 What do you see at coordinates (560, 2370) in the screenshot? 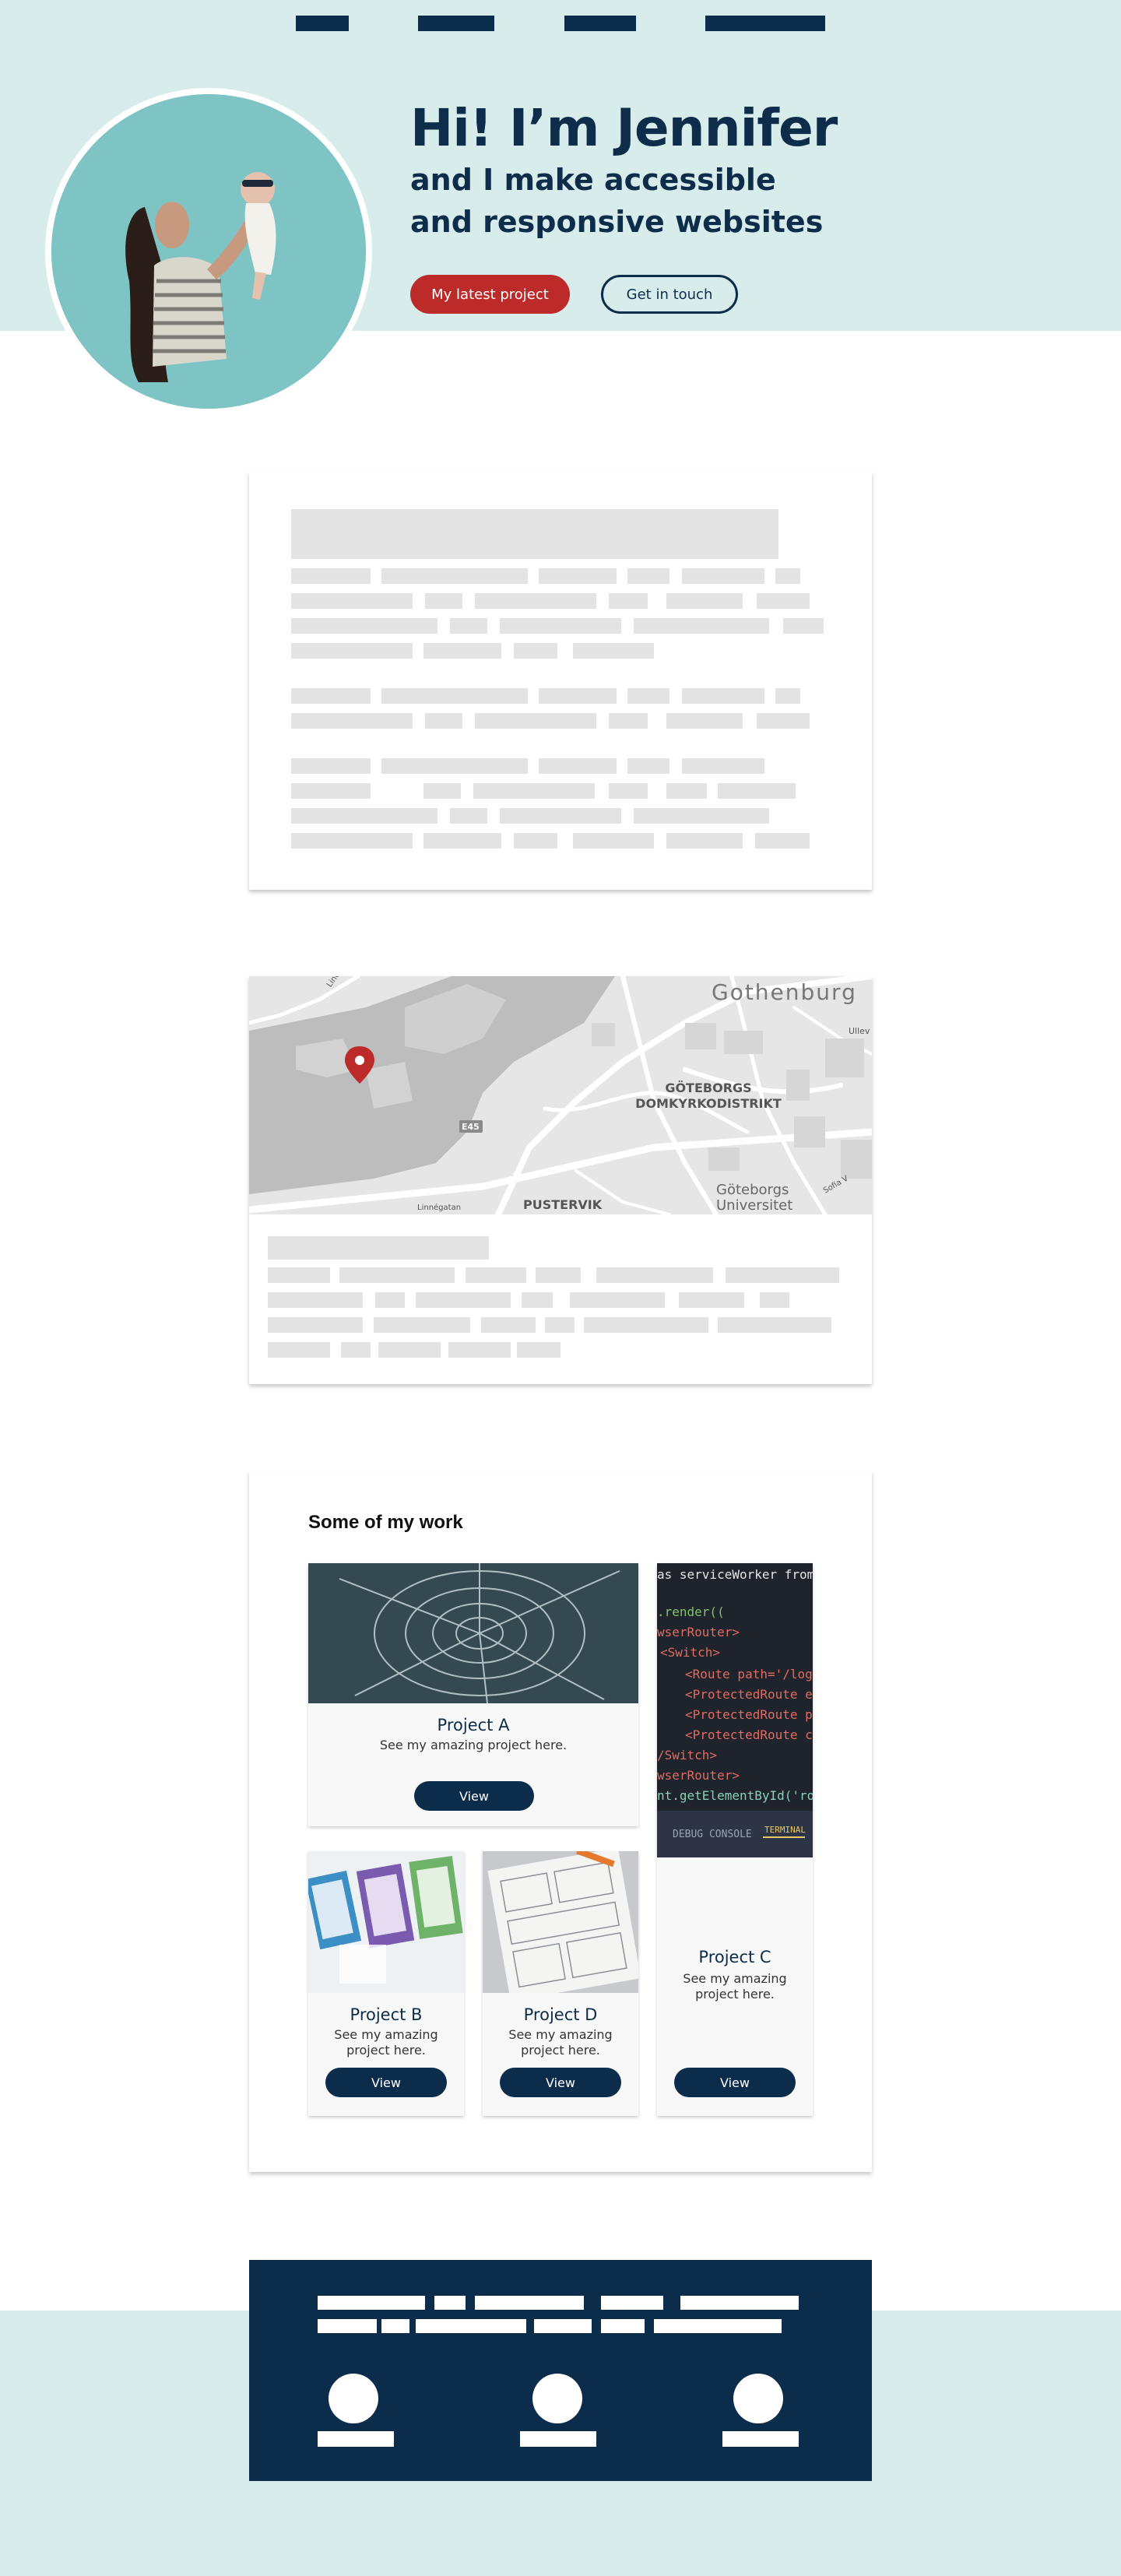
I see `footer` at bounding box center [560, 2370].